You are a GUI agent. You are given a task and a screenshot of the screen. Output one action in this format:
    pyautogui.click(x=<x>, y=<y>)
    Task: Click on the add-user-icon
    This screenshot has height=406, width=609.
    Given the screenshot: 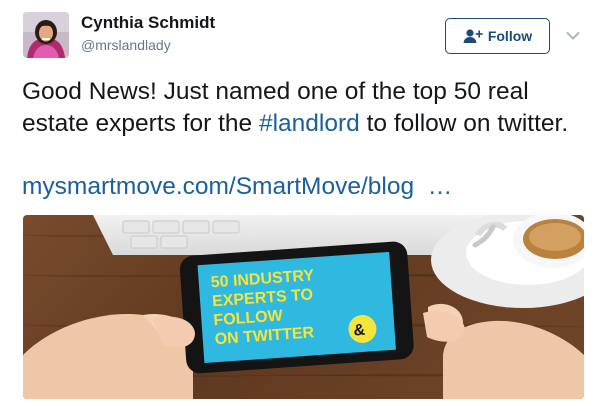 What is the action you would take?
    pyautogui.click(x=473, y=36)
    